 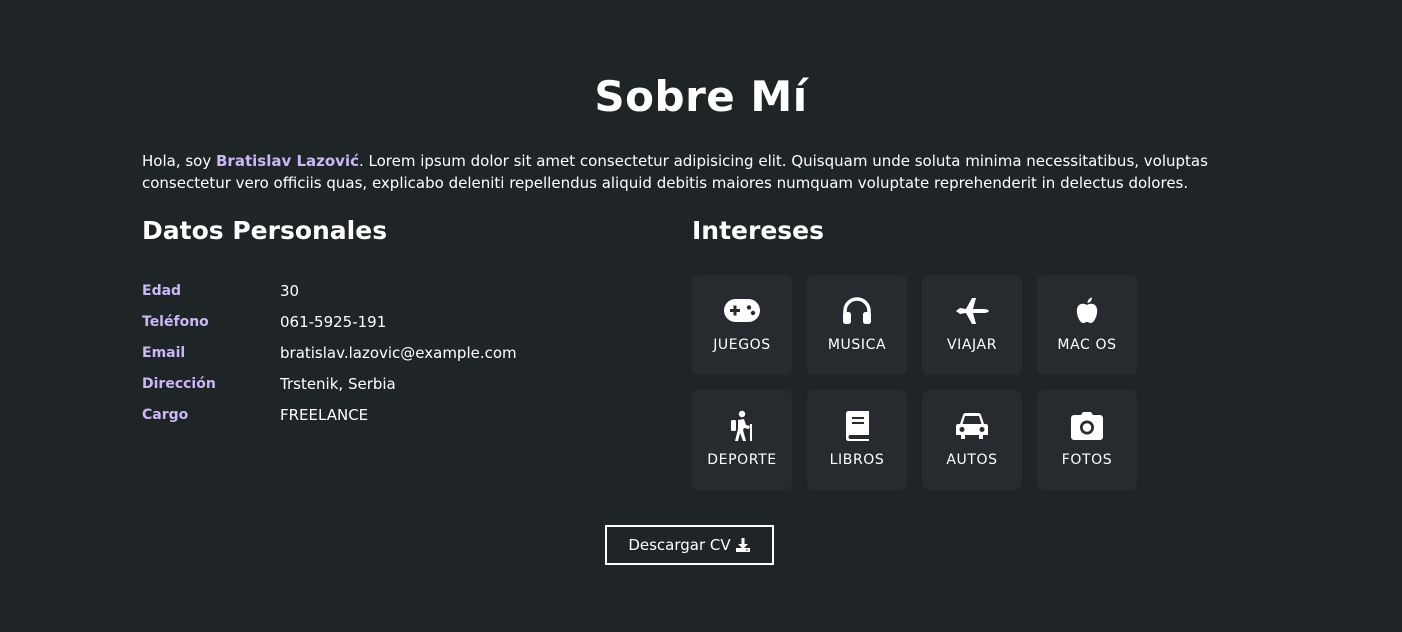 What do you see at coordinates (1087, 426) in the screenshot?
I see `camera-icon` at bounding box center [1087, 426].